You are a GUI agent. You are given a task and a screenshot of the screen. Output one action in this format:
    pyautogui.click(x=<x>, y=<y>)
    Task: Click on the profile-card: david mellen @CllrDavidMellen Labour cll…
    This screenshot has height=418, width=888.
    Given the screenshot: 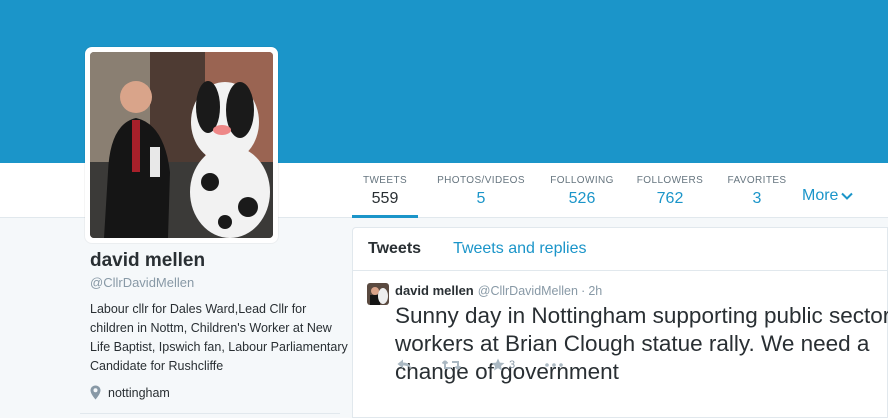 What is the action you would take?
    pyautogui.click(x=225, y=325)
    